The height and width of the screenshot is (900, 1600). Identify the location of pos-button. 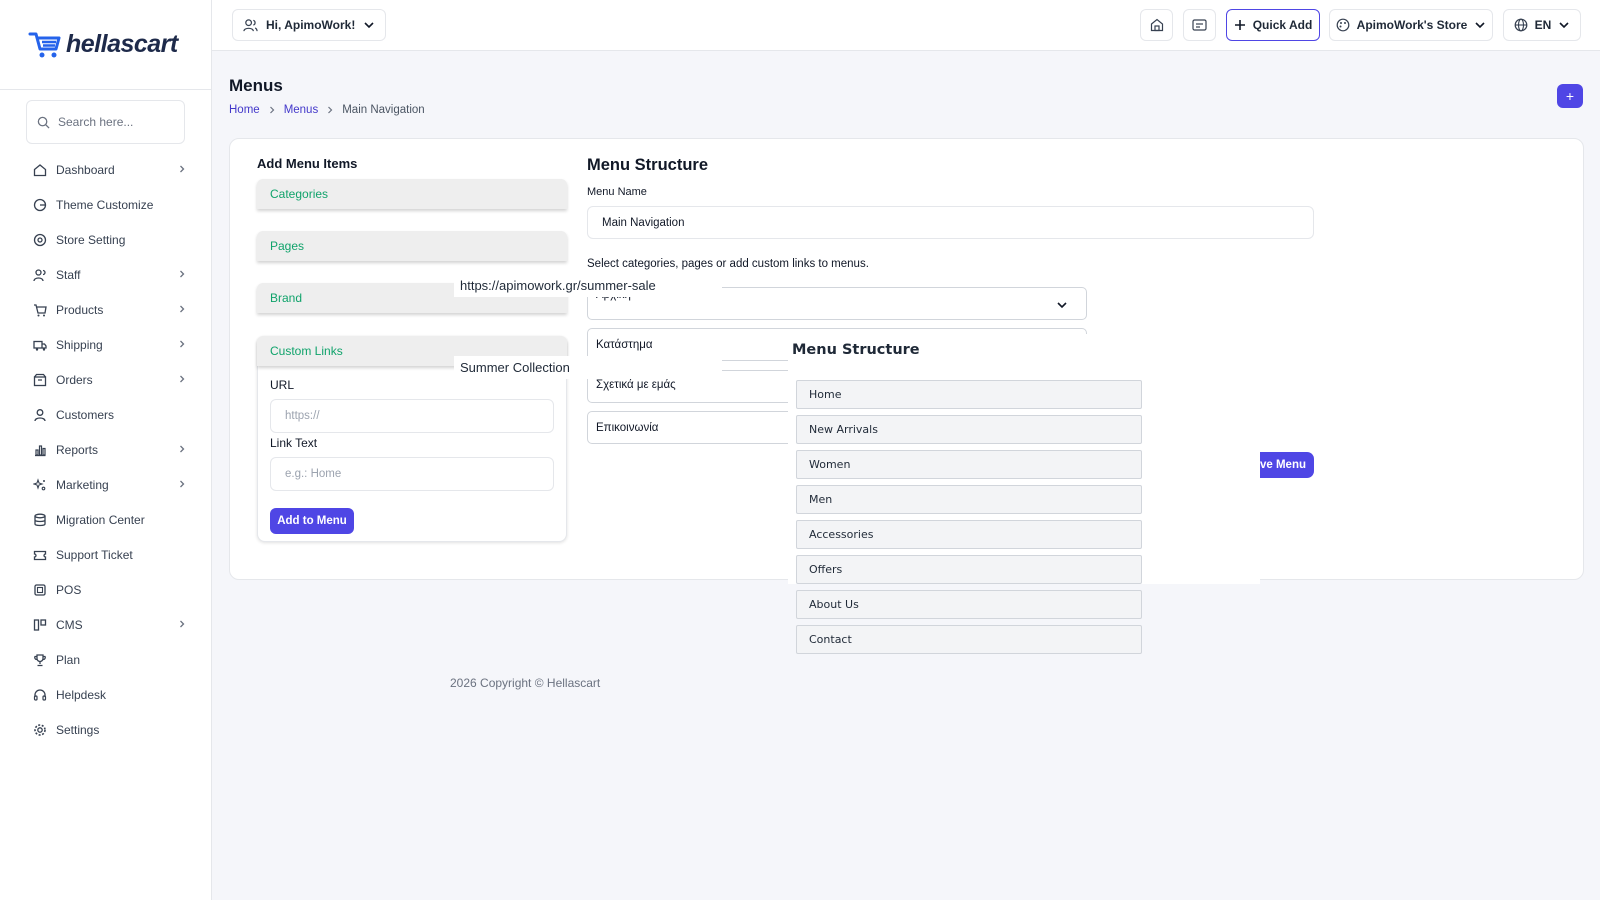
(1199, 25).